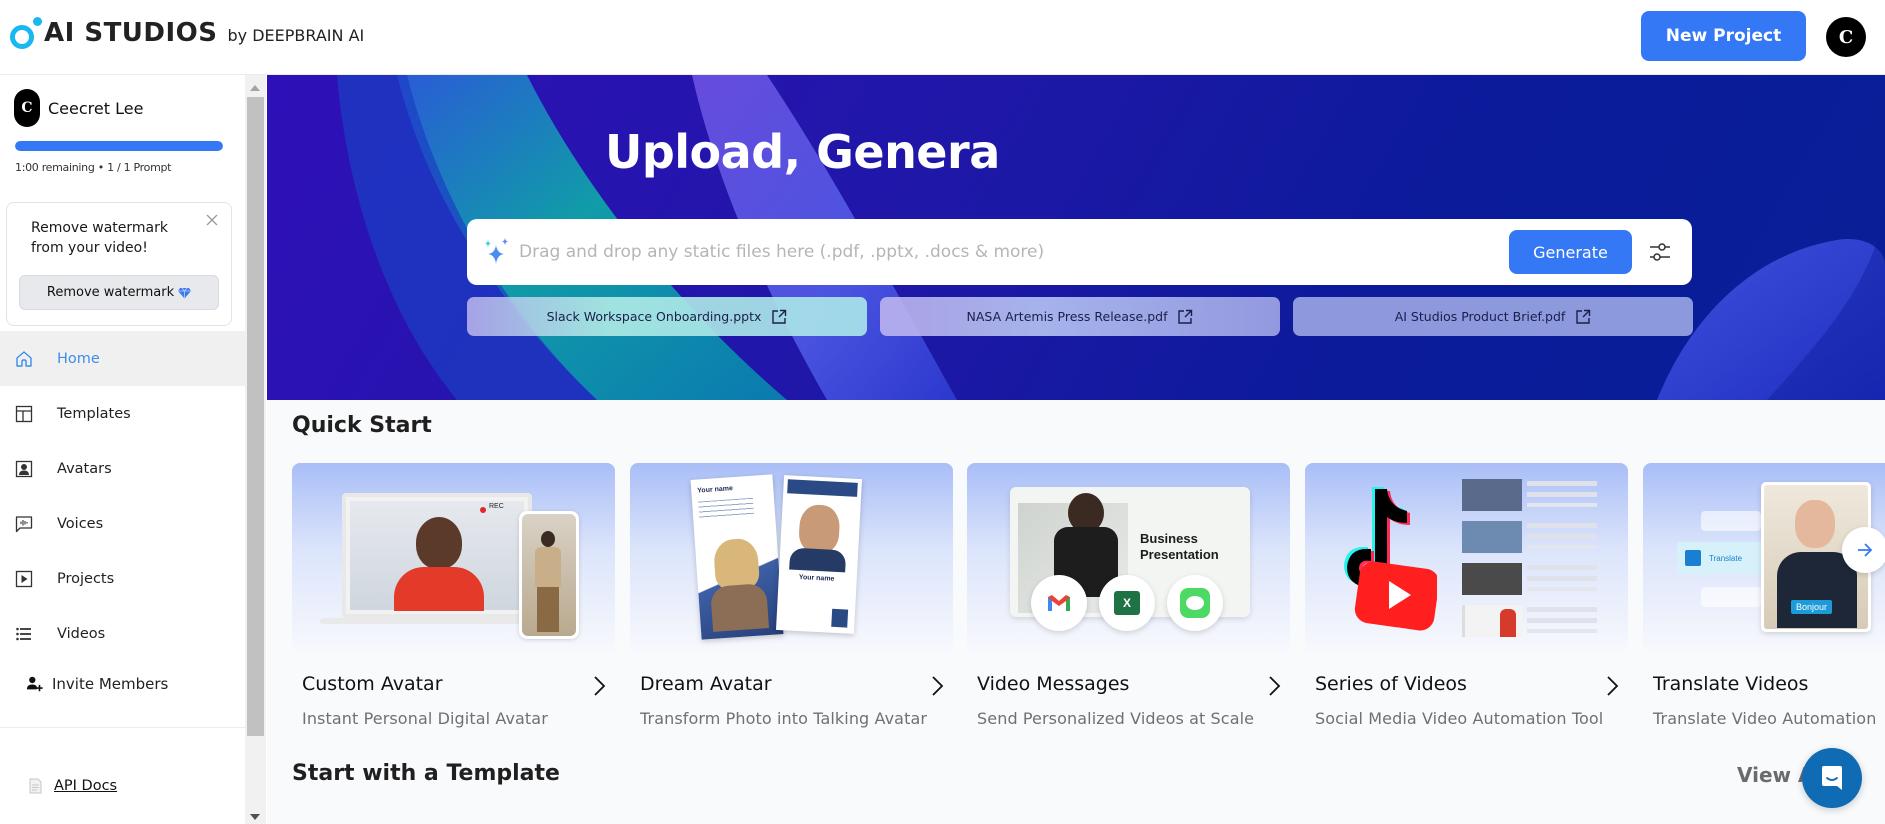  What do you see at coordinates (784, 718) in the screenshot?
I see `card-subtitle: Transform Photo into Talking Avatar` at bounding box center [784, 718].